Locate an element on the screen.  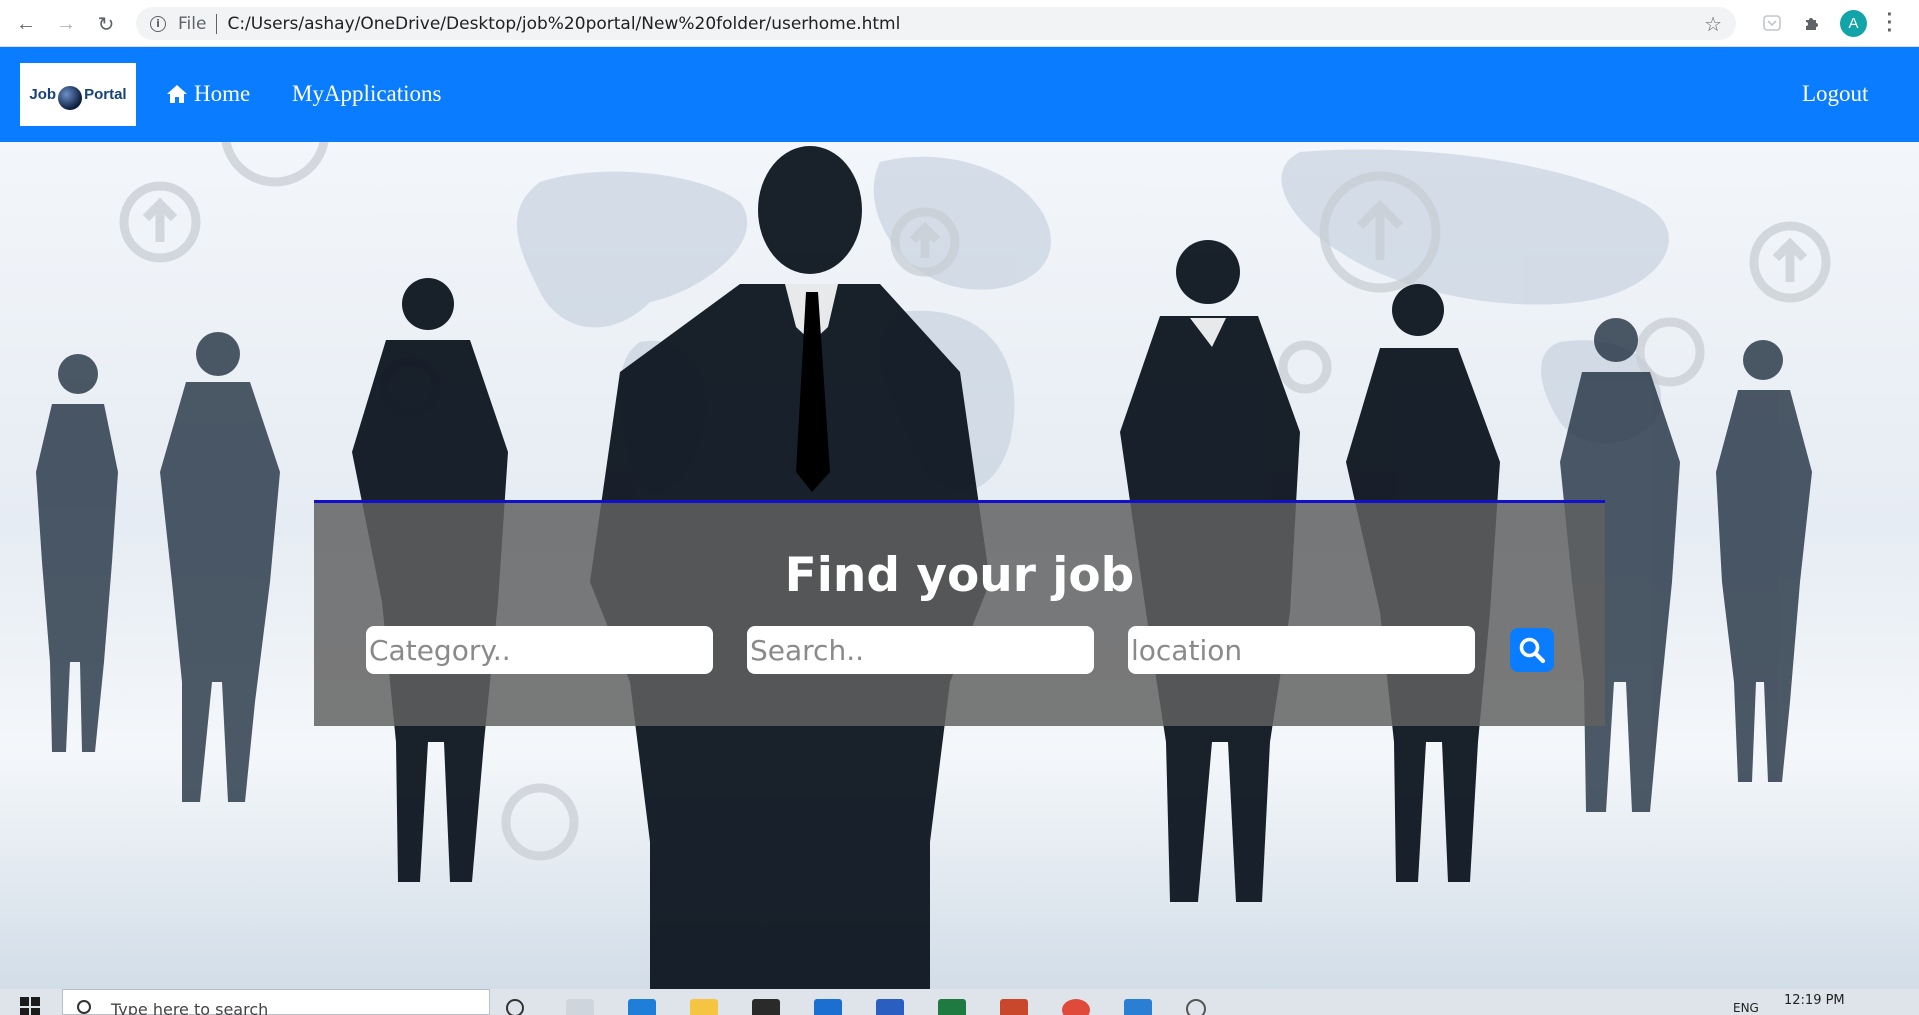
search-button is located at coordinates (1532, 650).